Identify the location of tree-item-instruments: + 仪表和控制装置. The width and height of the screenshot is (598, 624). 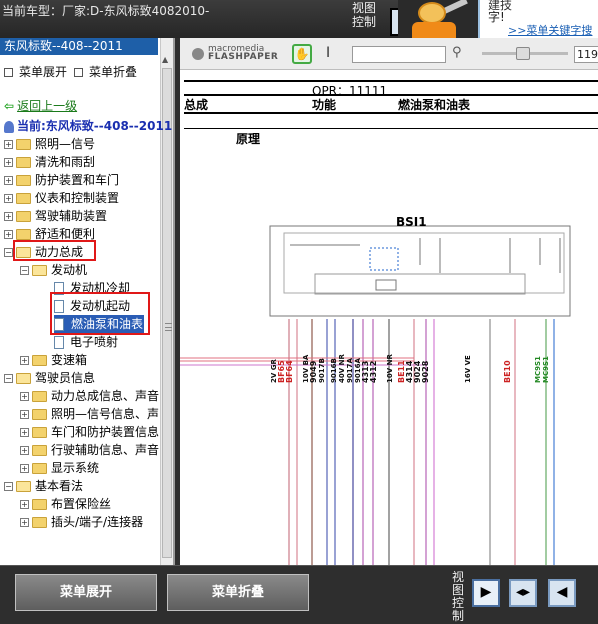
(61, 198).